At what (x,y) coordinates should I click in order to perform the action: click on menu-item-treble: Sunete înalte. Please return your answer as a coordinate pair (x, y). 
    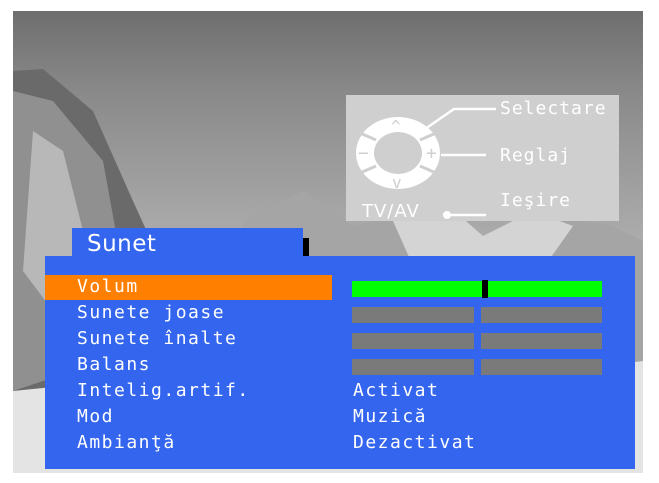
    Looking at the image, I should click on (157, 338).